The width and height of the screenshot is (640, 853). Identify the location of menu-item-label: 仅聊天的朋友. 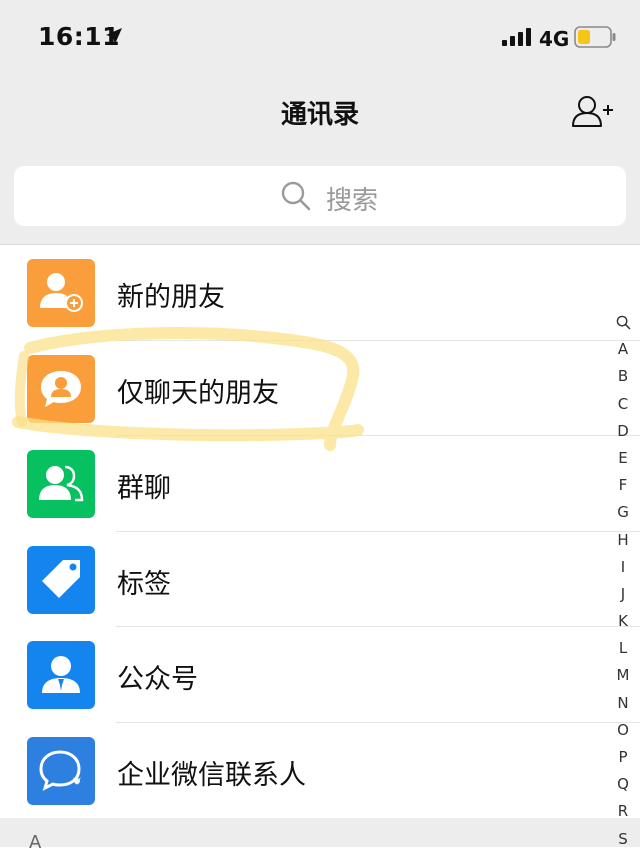
(198, 393).